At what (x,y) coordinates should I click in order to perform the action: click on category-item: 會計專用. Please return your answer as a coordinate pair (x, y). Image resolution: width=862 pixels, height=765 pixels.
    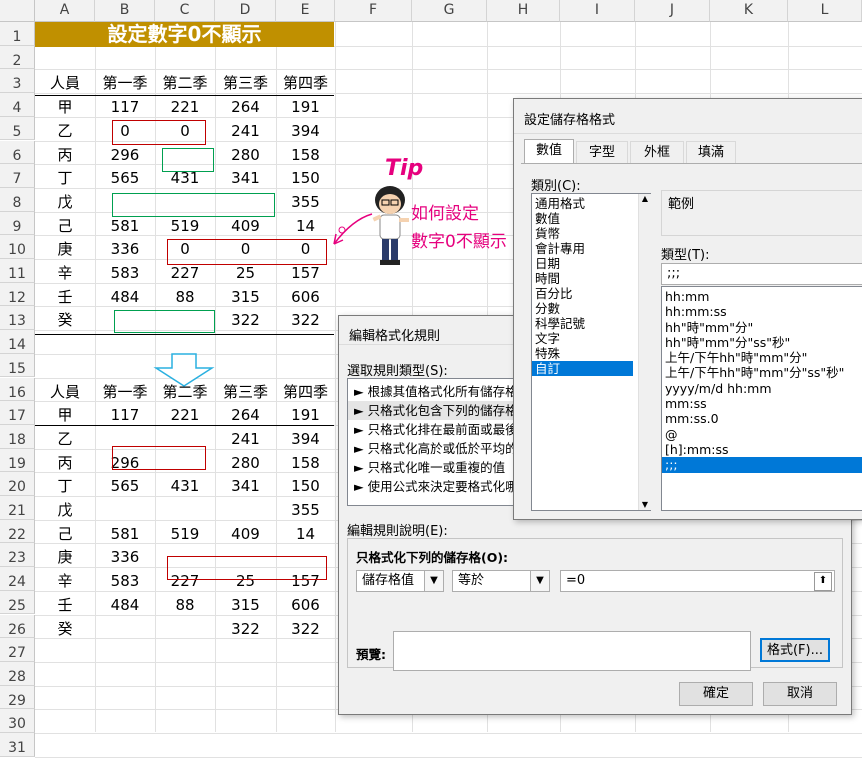
    Looking at the image, I should click on (582, 248).